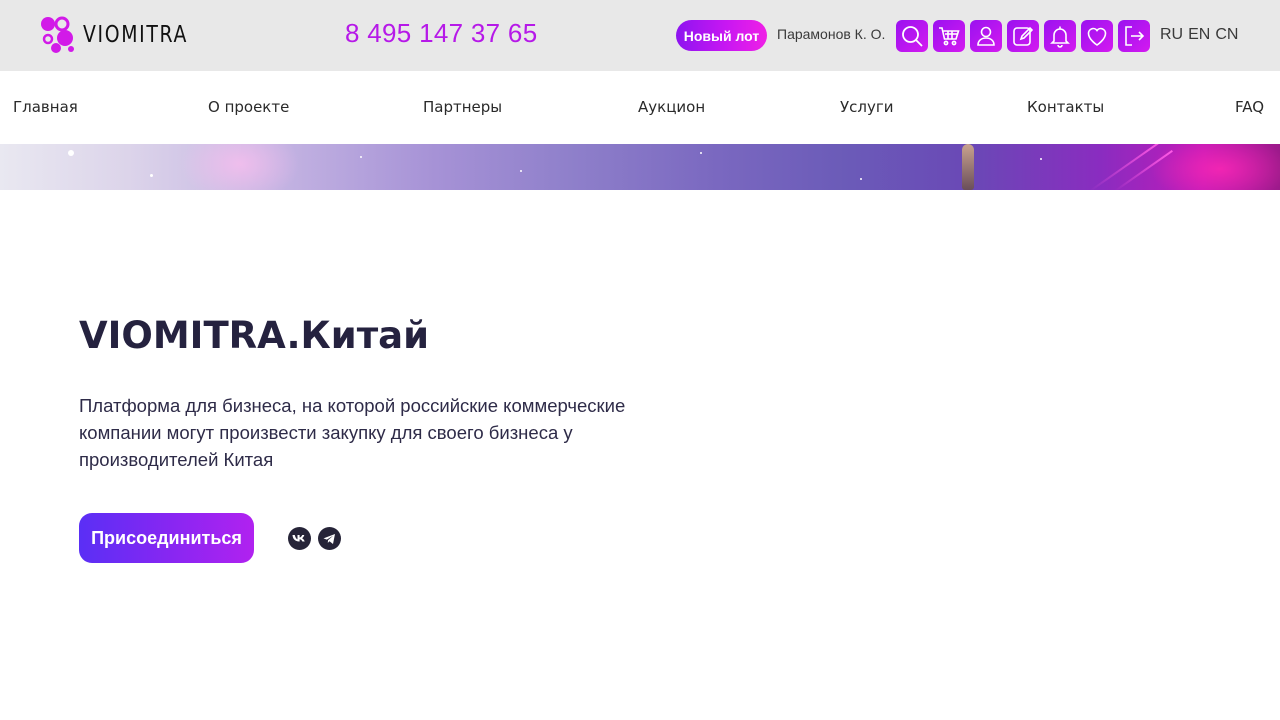  I want to click on search-button, so click(912, 36).